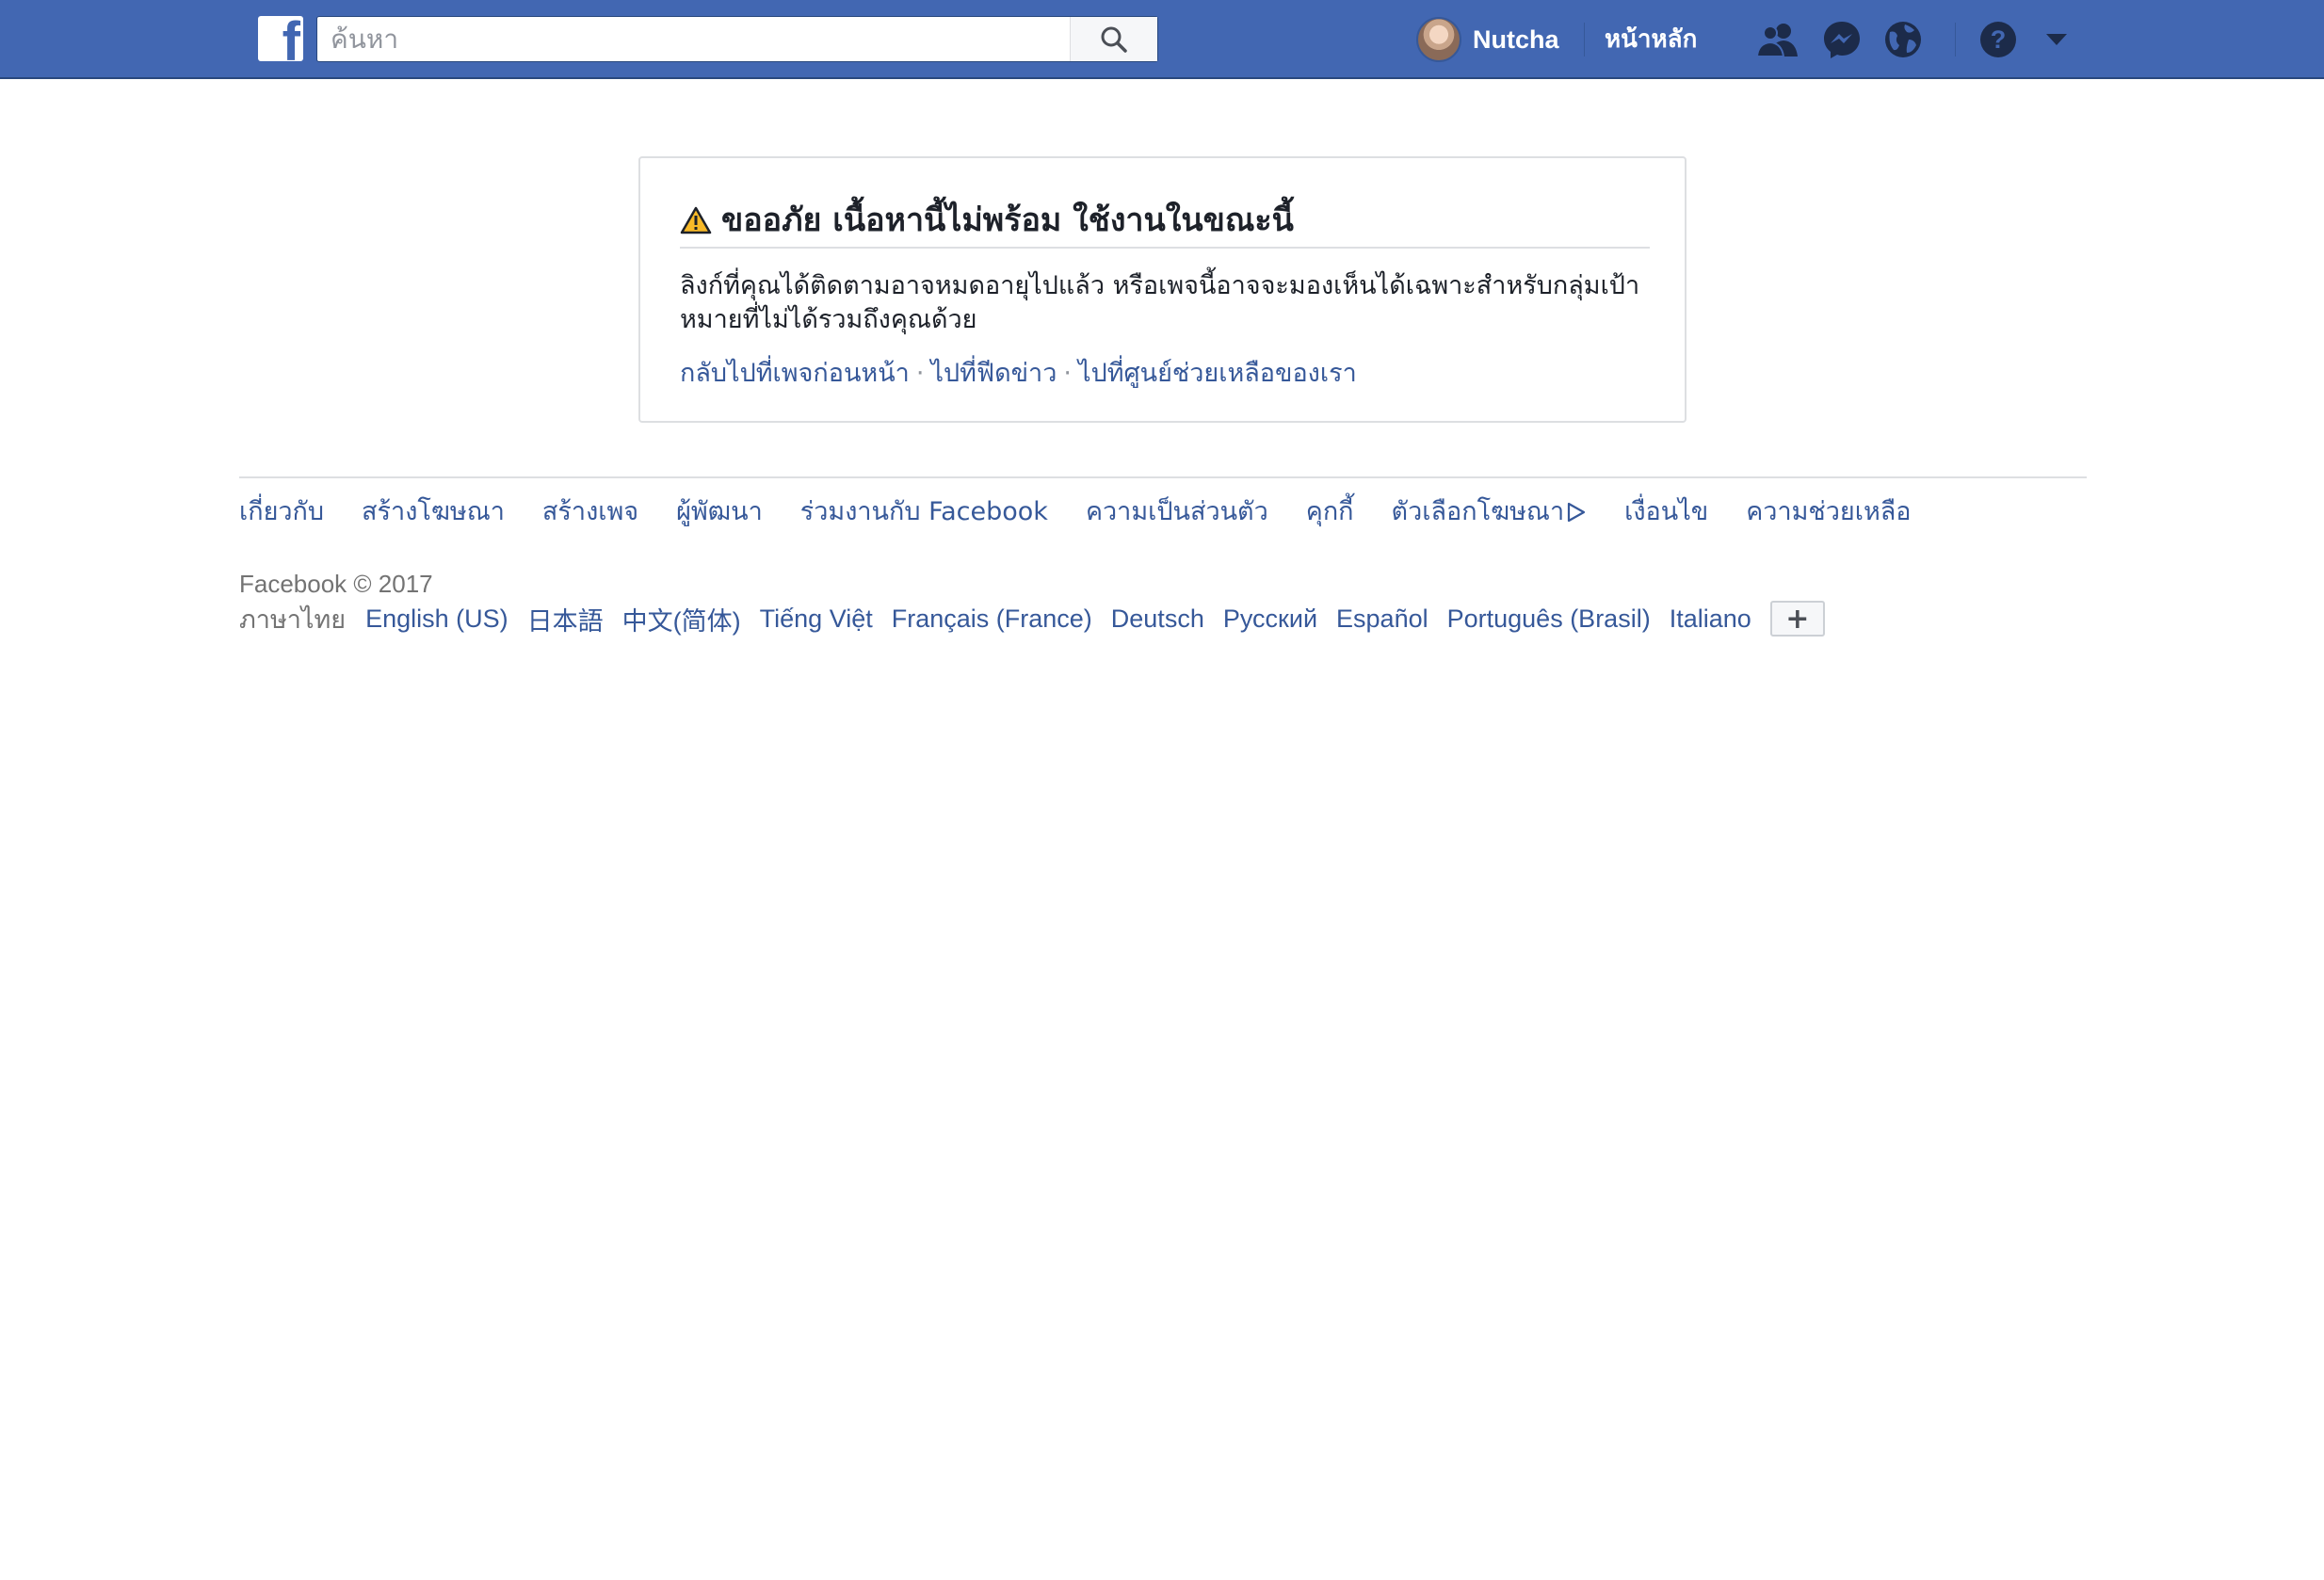 The width and height of the screenshot is (2324, 1580). What do you see at coordinates (795, 374) in the screenshot?
I see `go-back-link: กลับไปที่เพจก่อนหน้า` at bounding box center [795, 374].